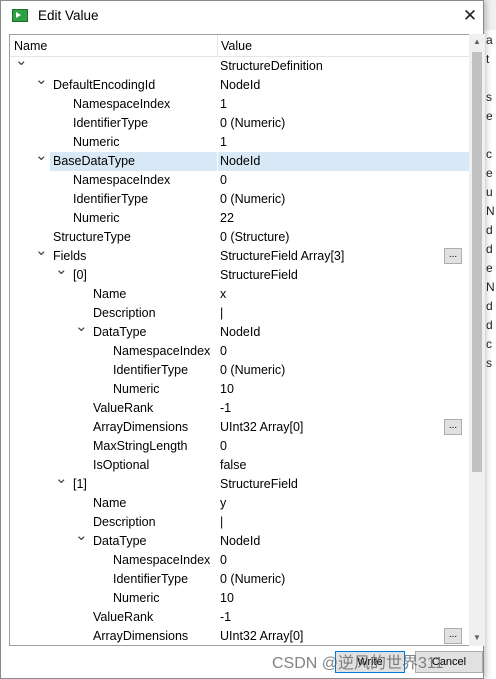  I want to click on tree-row: Numeric 22, so click(240, 218).